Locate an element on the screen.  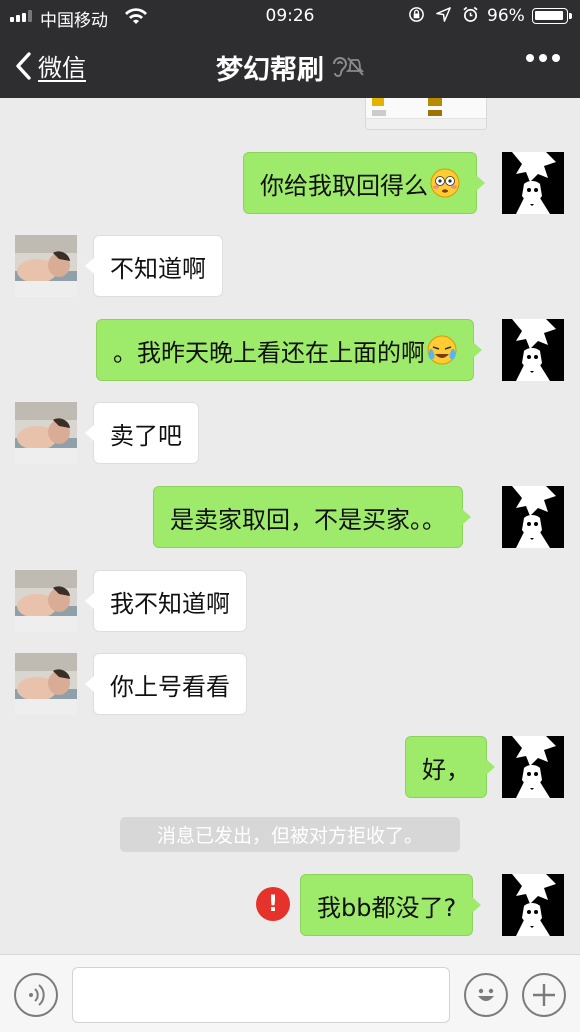
orientation-lock-icon is located at coordinates (416, 14).